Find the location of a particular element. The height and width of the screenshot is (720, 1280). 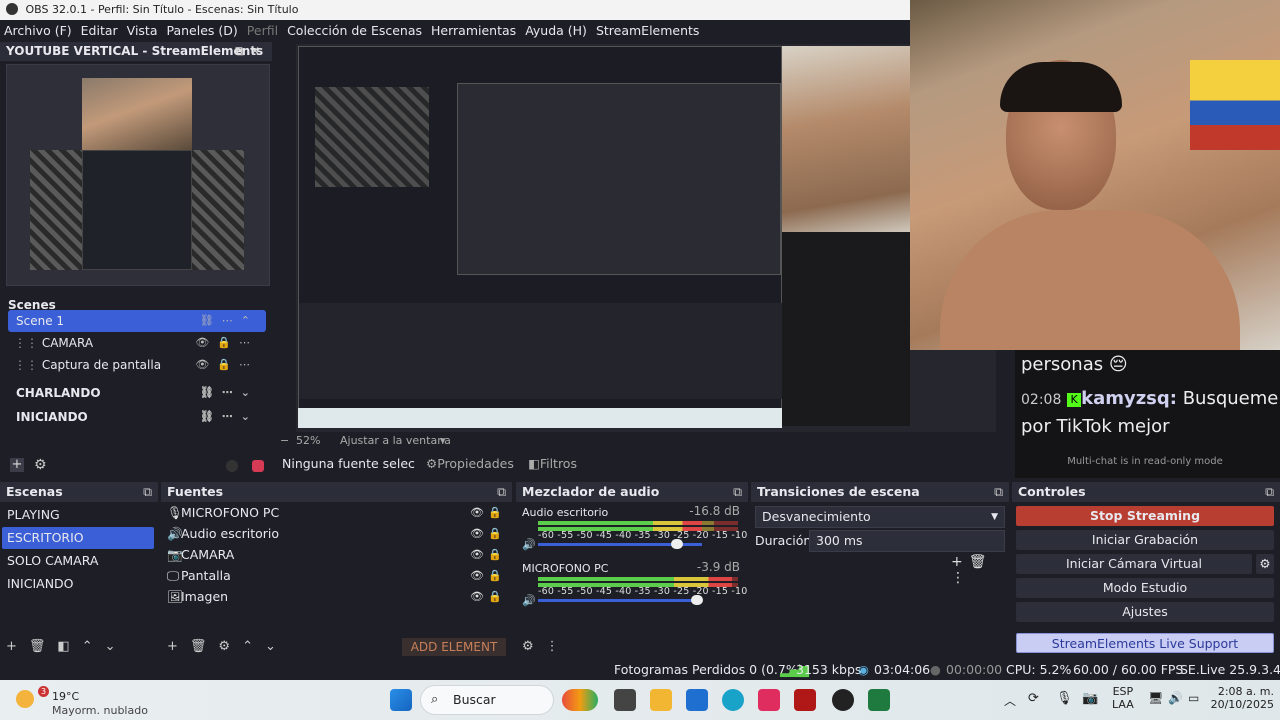

filters-button: ◧Filtros is located at coordinates (552, 464).